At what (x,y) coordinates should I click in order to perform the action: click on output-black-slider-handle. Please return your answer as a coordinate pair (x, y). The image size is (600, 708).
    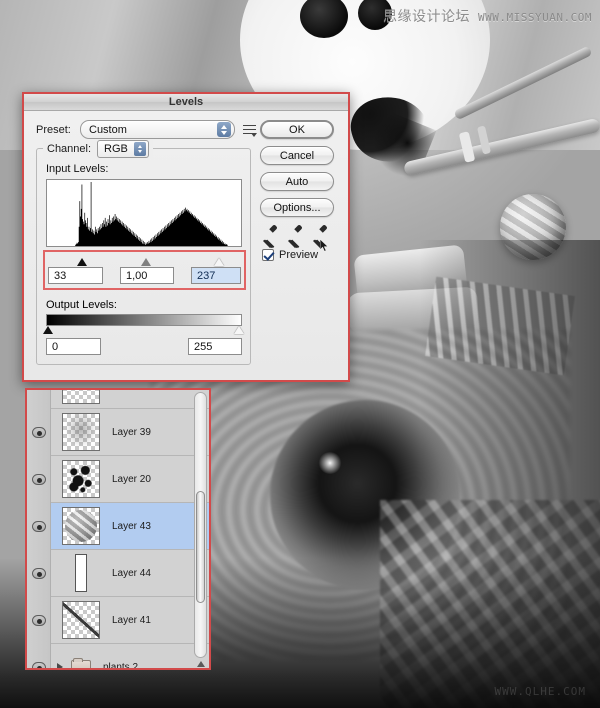
    Looking at the image, I should click on (48, 330).